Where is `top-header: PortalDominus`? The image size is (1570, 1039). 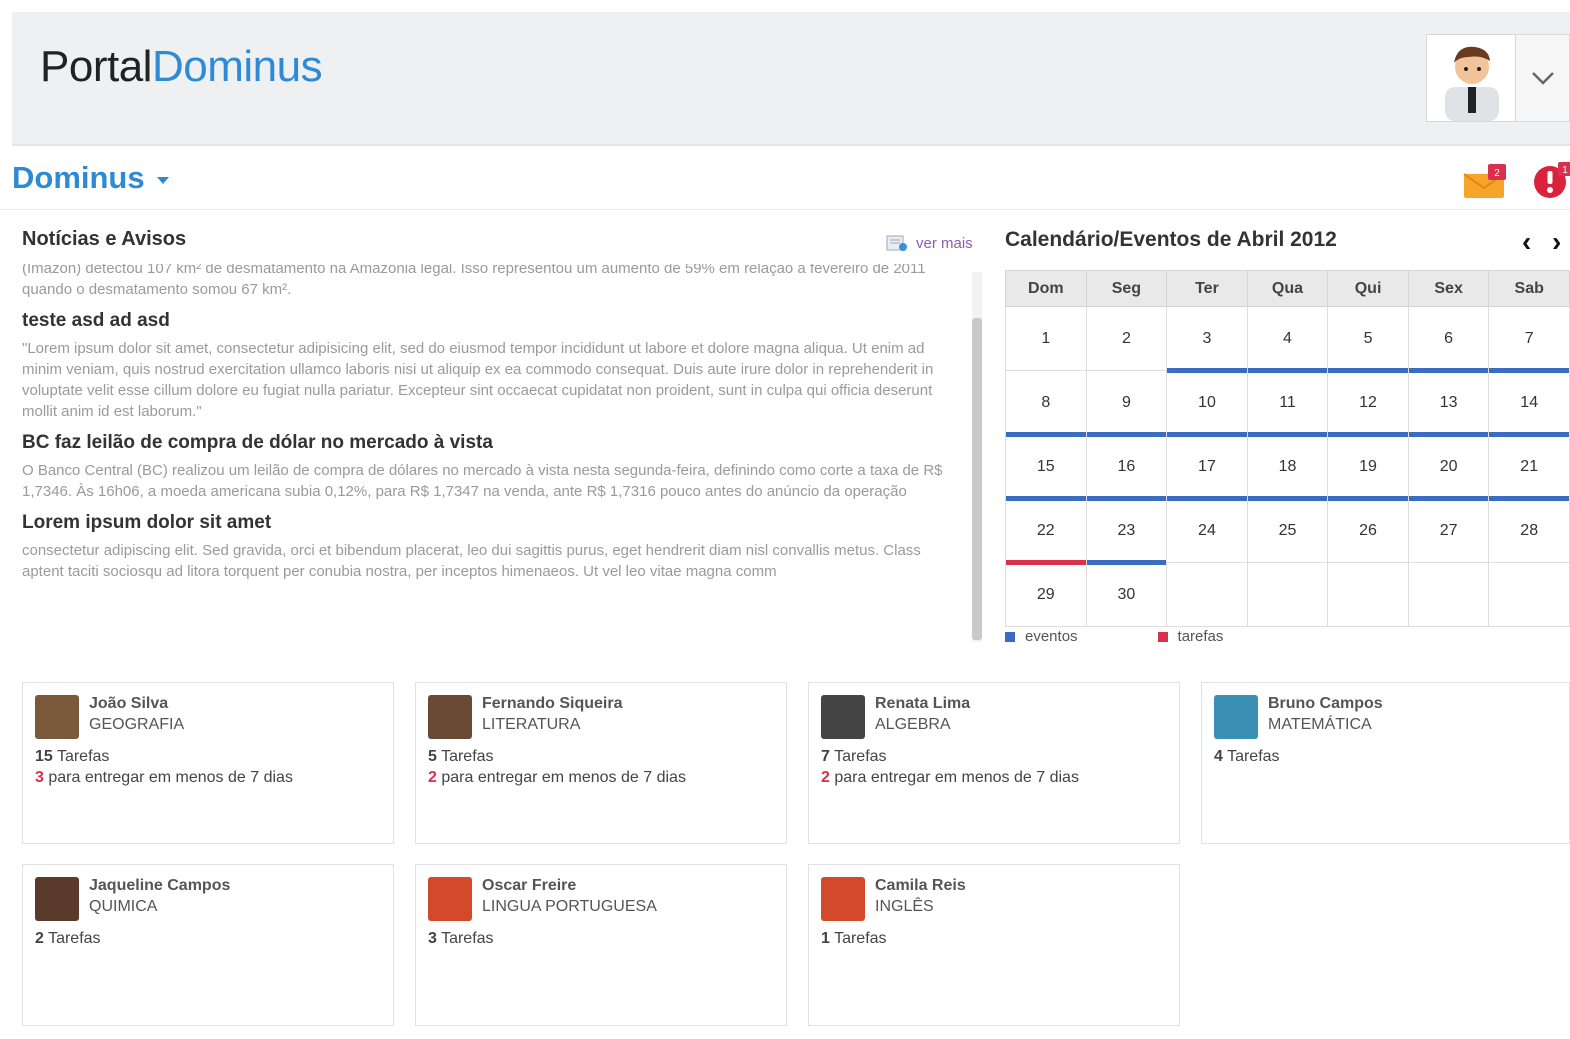
top-header: PortalDominus is located at coordinates (791, 79).